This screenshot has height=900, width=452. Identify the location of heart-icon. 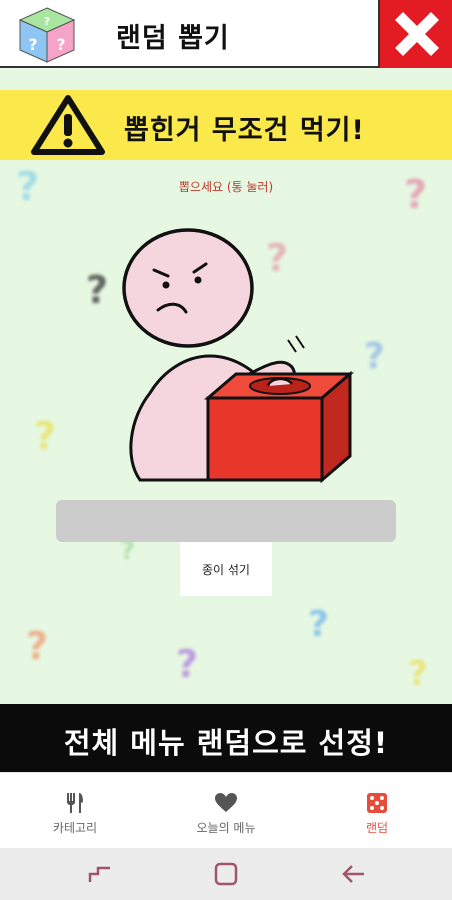
(226, 802).